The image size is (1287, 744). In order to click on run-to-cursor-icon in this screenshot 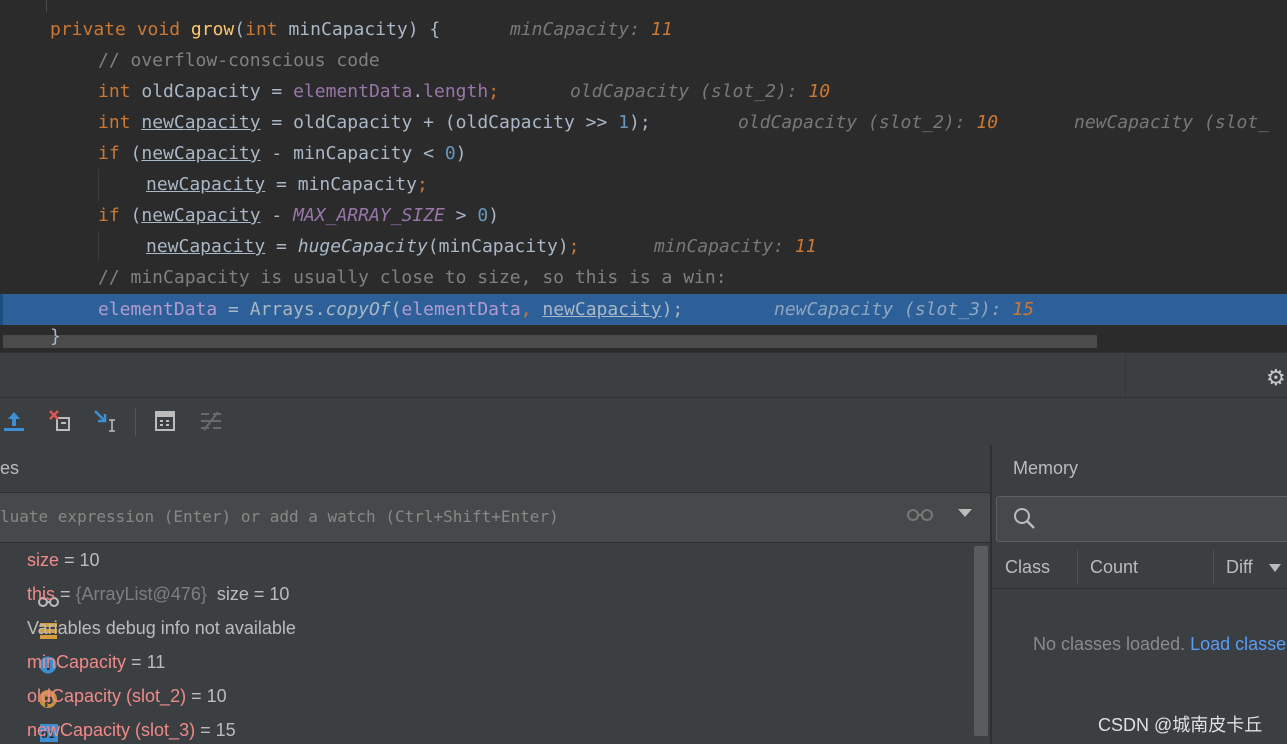, I will do `click(106, 421)`.